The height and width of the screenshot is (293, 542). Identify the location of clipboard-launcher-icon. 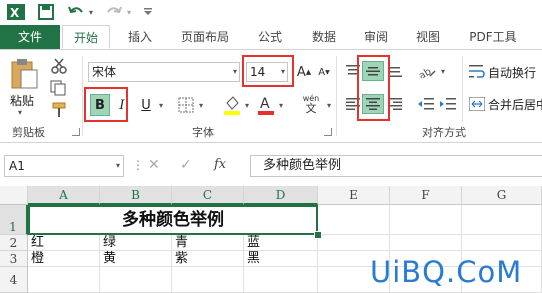
(76, 132).